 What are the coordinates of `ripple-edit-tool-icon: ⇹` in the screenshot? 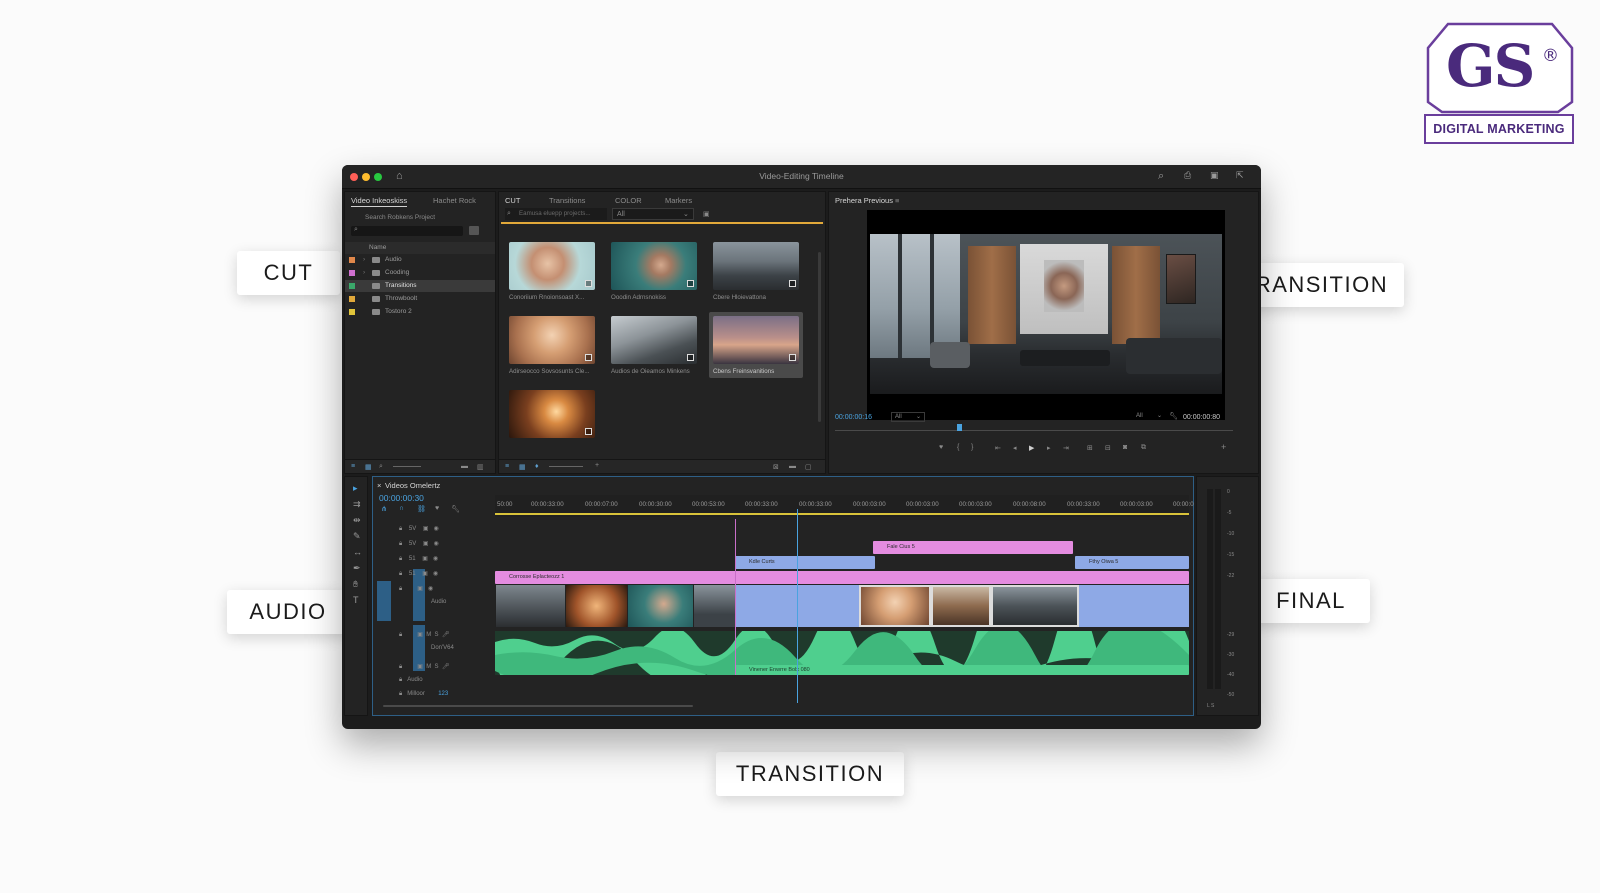 It's located at (357, 520).